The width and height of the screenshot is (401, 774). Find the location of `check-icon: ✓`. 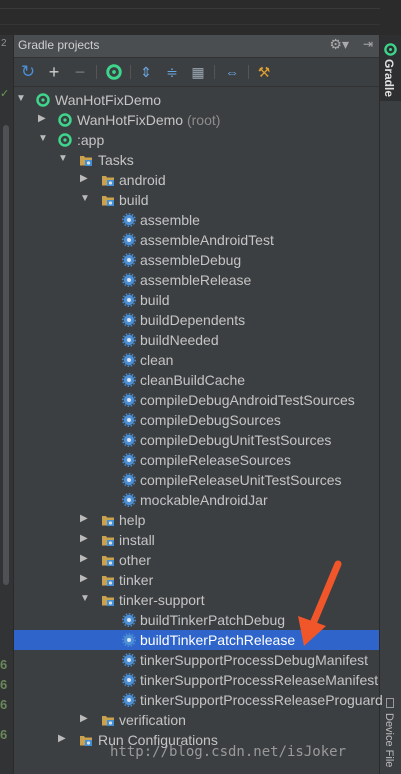

check-icon: ✓ is located at coordinates (5, 94).